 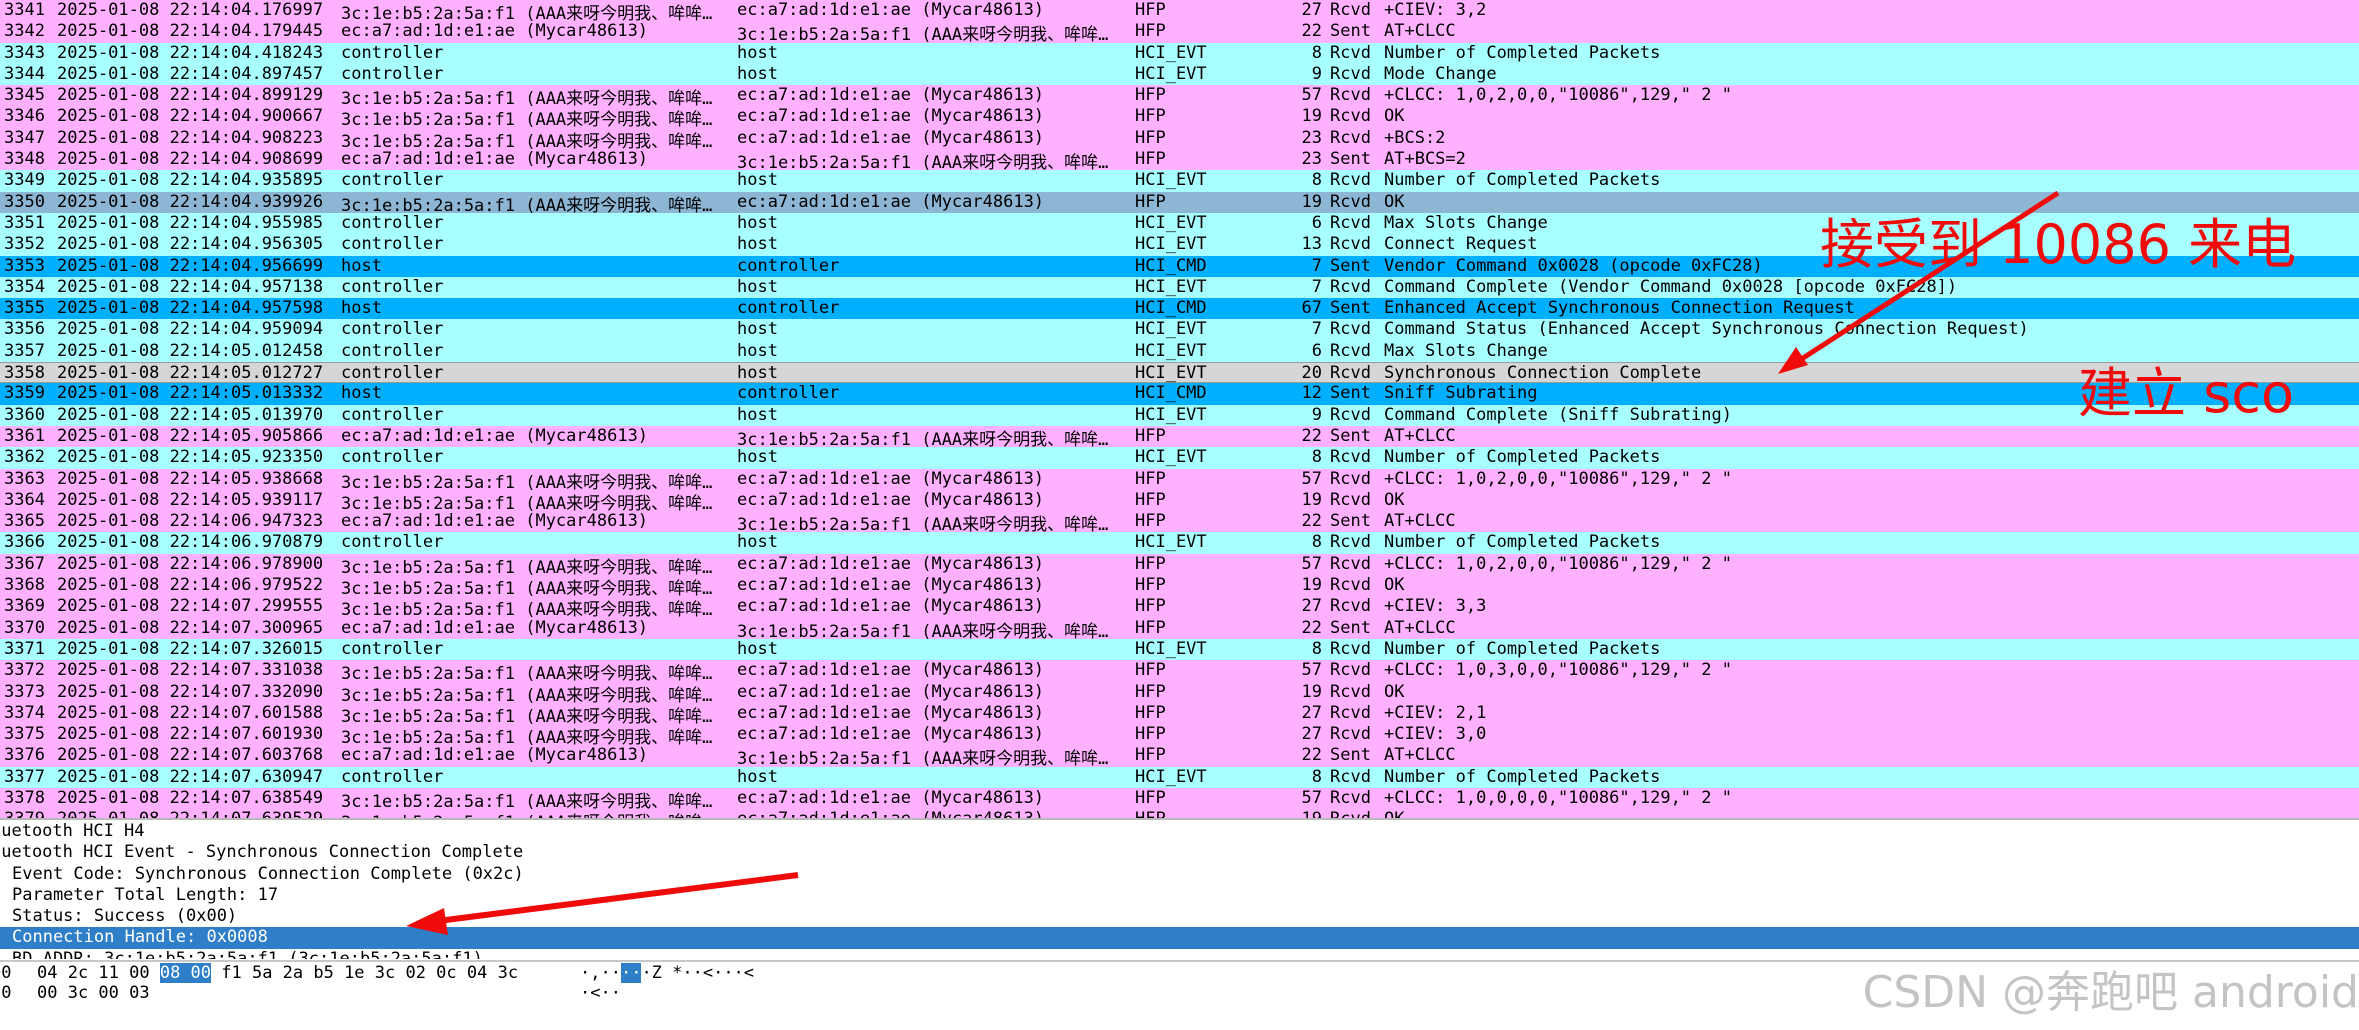 What do you see at coordinates (2058, 244) in the screenshot?
I see `annotation-incoming-call: 接受到 10086 来电` at bounding box center [2058, 244].